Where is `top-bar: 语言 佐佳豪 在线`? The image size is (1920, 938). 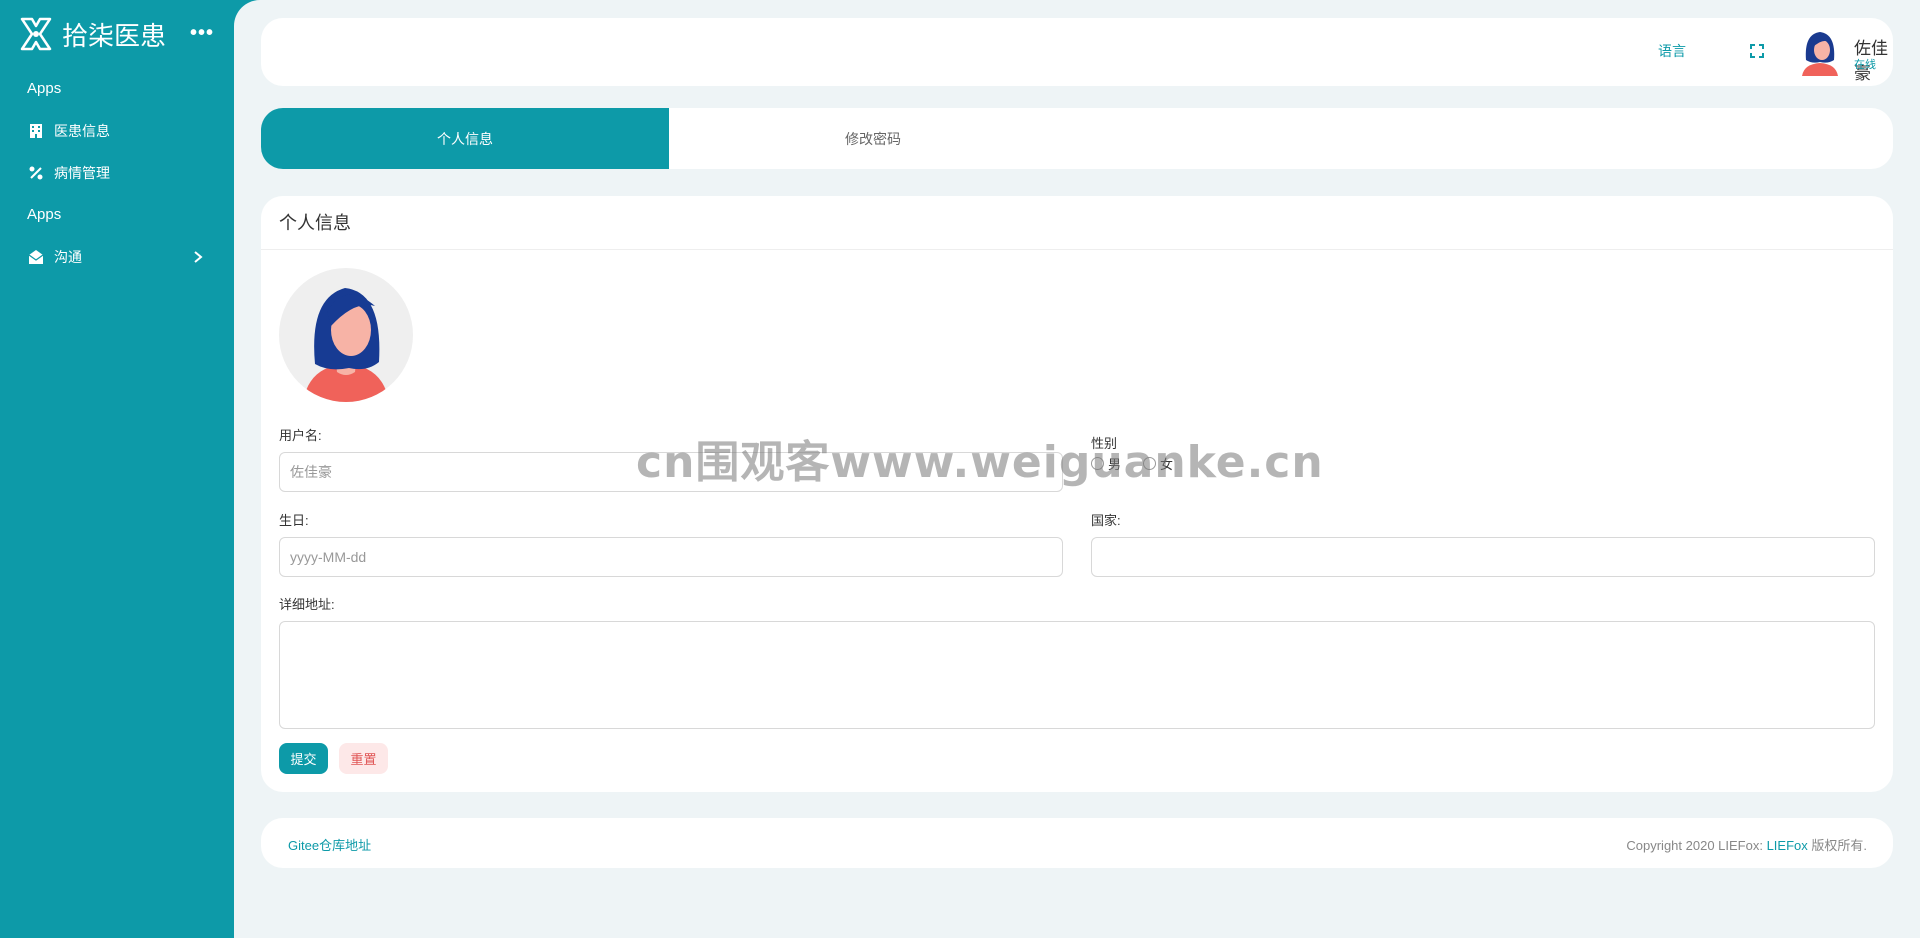 top-bar: 语言 佐佳豪 在线 is located at coordinates (1077, 52).